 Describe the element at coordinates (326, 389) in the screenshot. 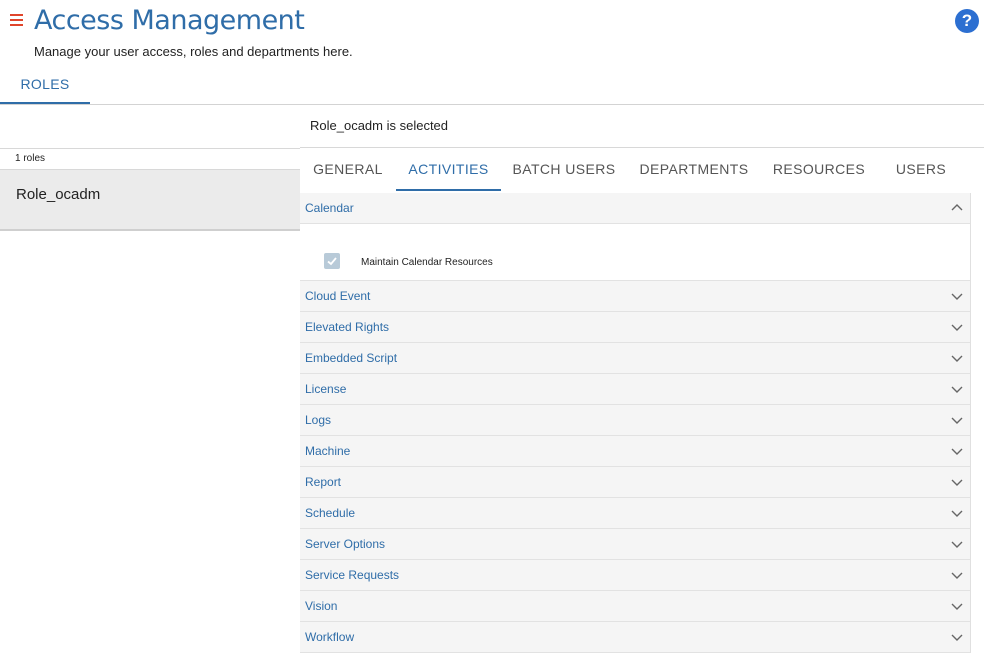

I see `accordion-label: License` at that location.